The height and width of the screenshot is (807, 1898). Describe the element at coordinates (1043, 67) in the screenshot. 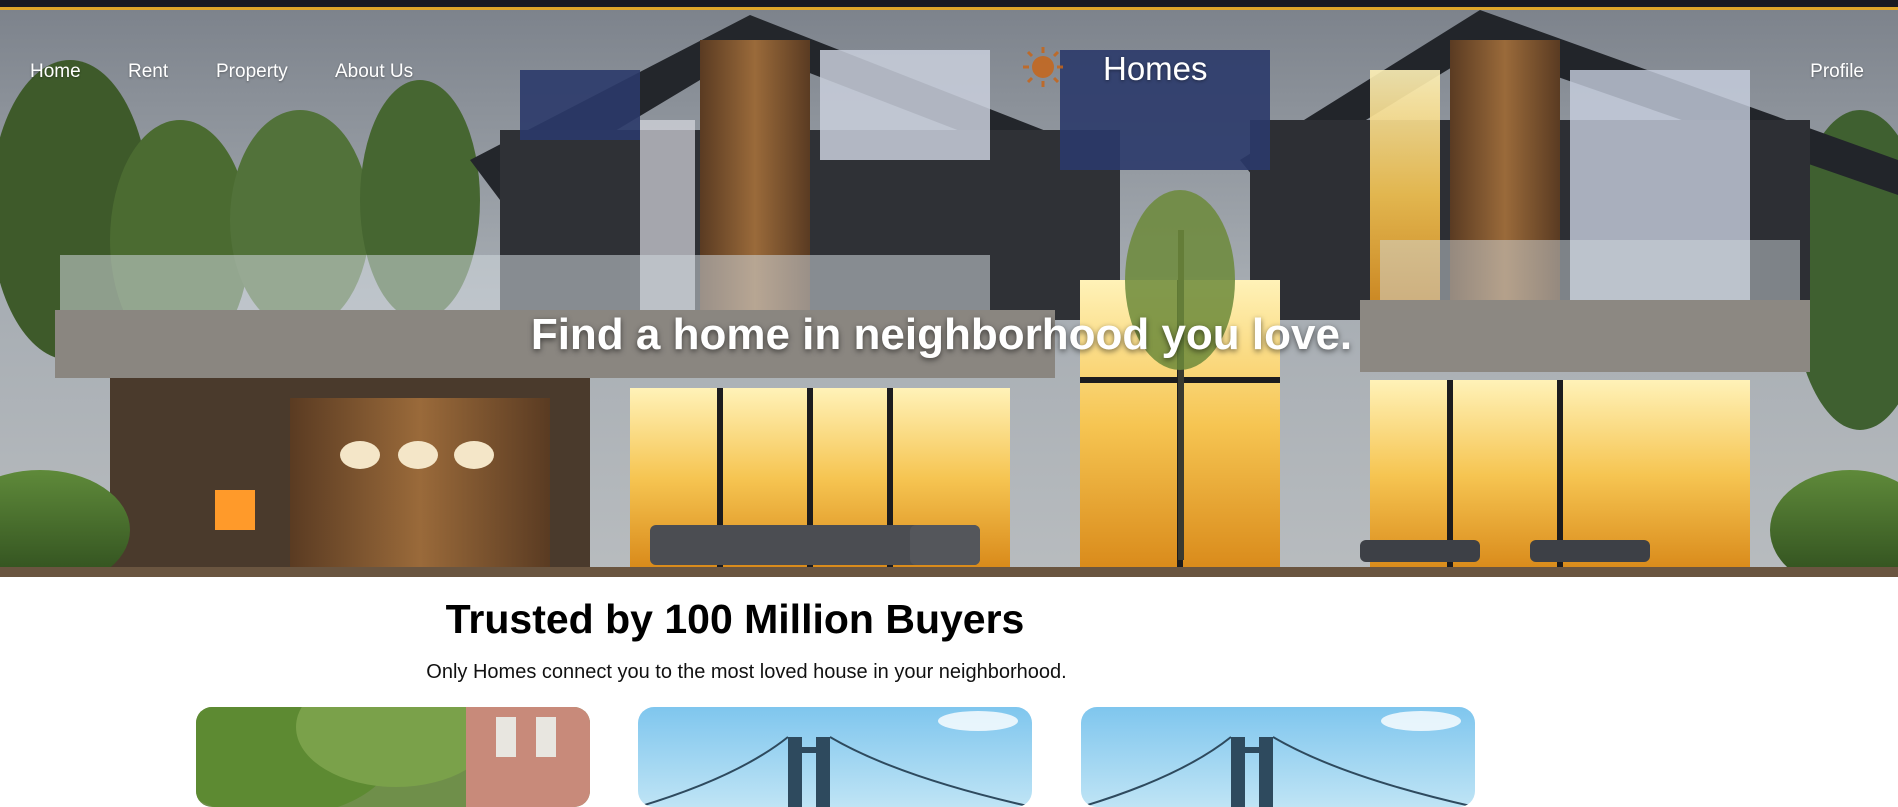

I see `sun-logo-icon` at that location.